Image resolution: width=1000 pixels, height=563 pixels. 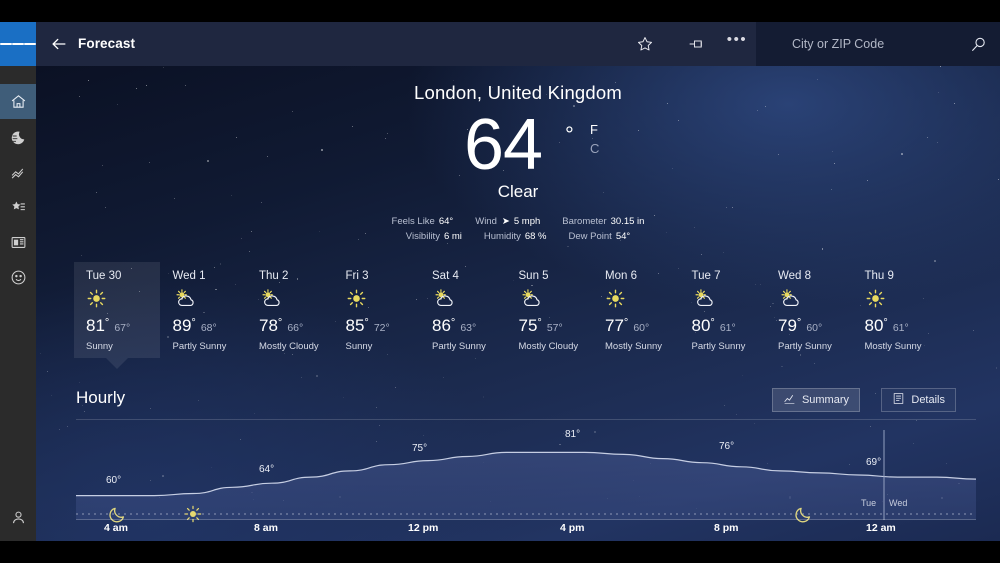 What do you see at coordinates (696, 44) in the screenshot?
I see `pin-icon` at bounding box center [696, 44].